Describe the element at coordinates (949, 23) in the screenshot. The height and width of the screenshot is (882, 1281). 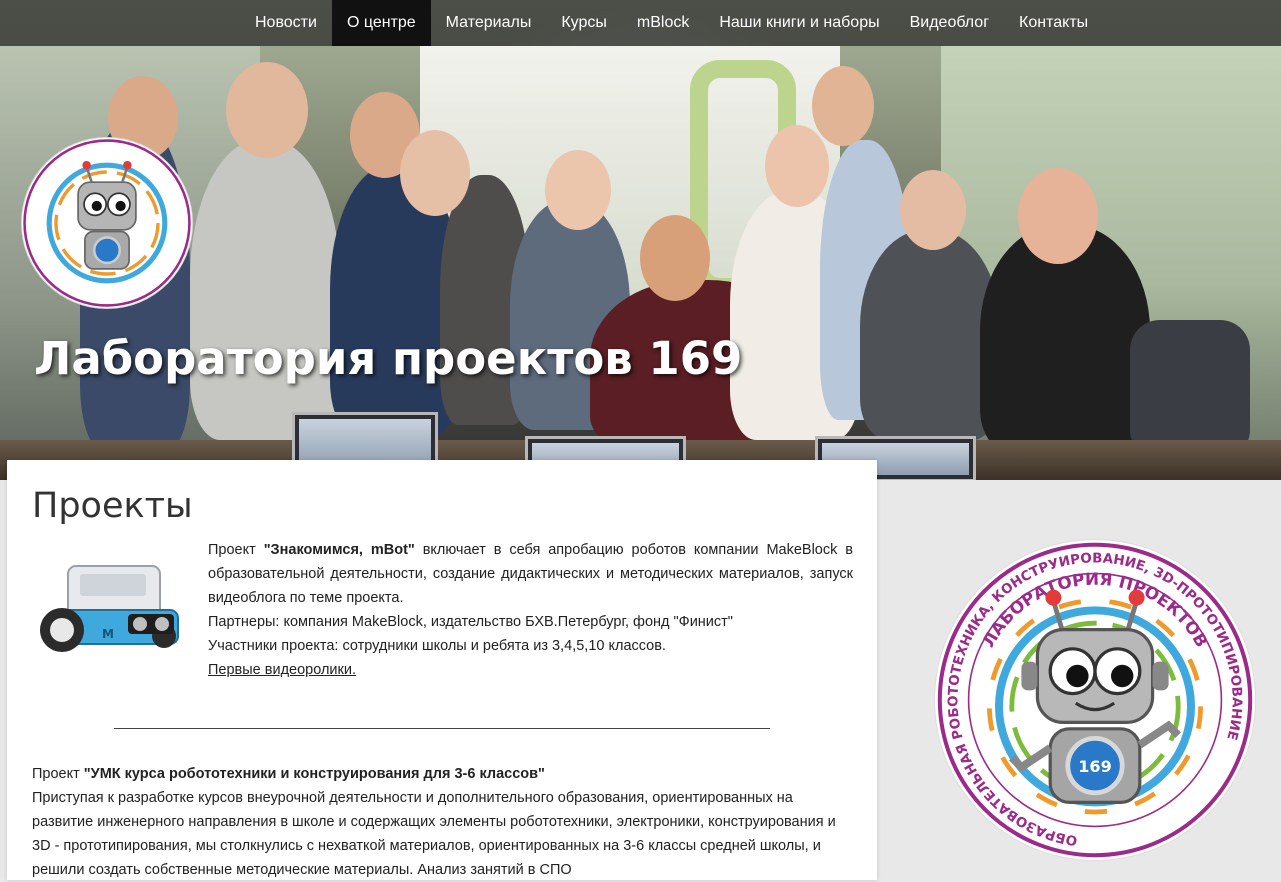
I see `nav-item-videoblog: Видеоблог` at that location.